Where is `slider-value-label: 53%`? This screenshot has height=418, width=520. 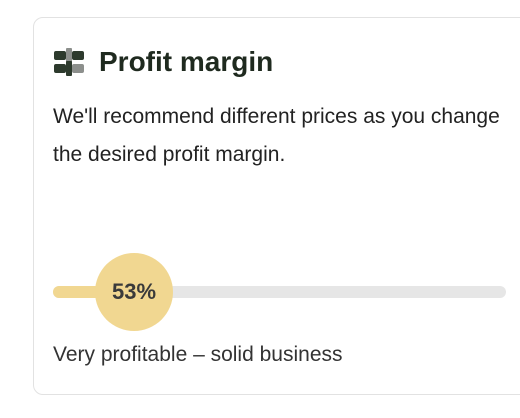 slider-value-label: 53% is located at coordinates (134, 291).